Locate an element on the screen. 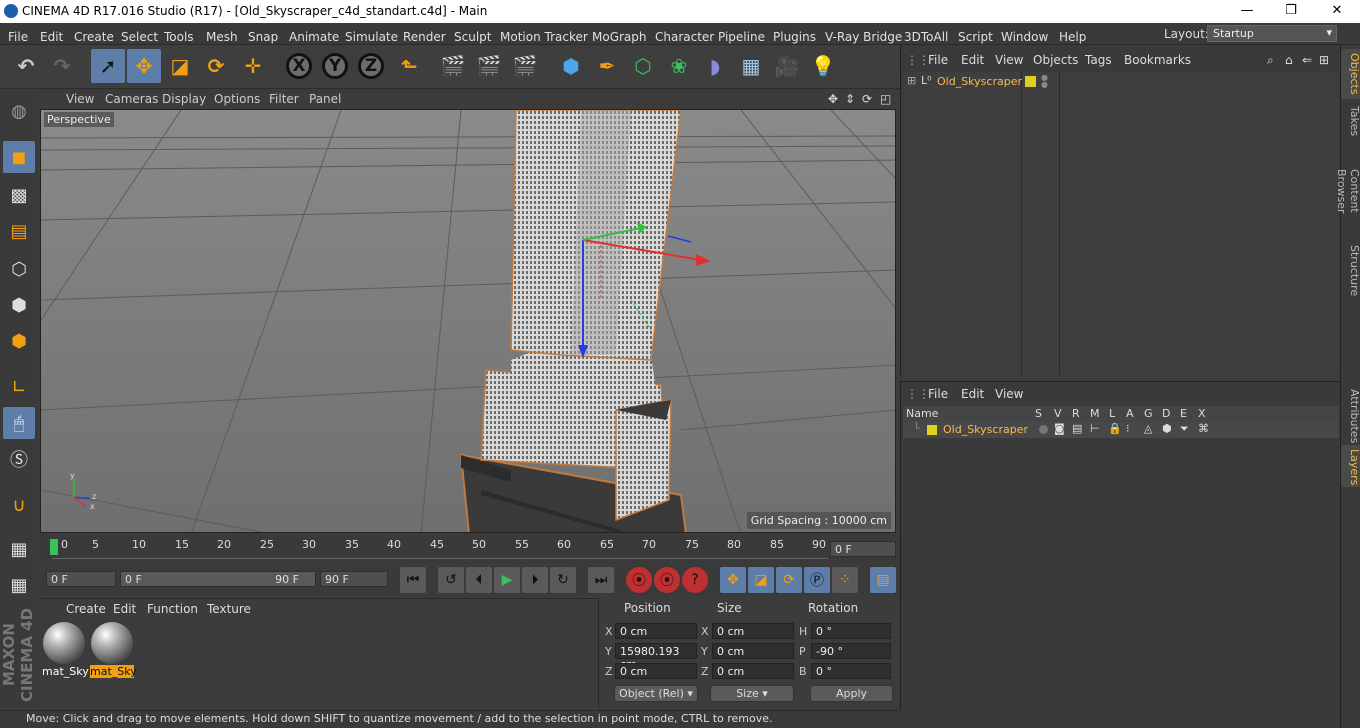 The height and width of the screenshot is (728, 1360). workplane-snap-button: ▦ is located at coordinates (19, 585).